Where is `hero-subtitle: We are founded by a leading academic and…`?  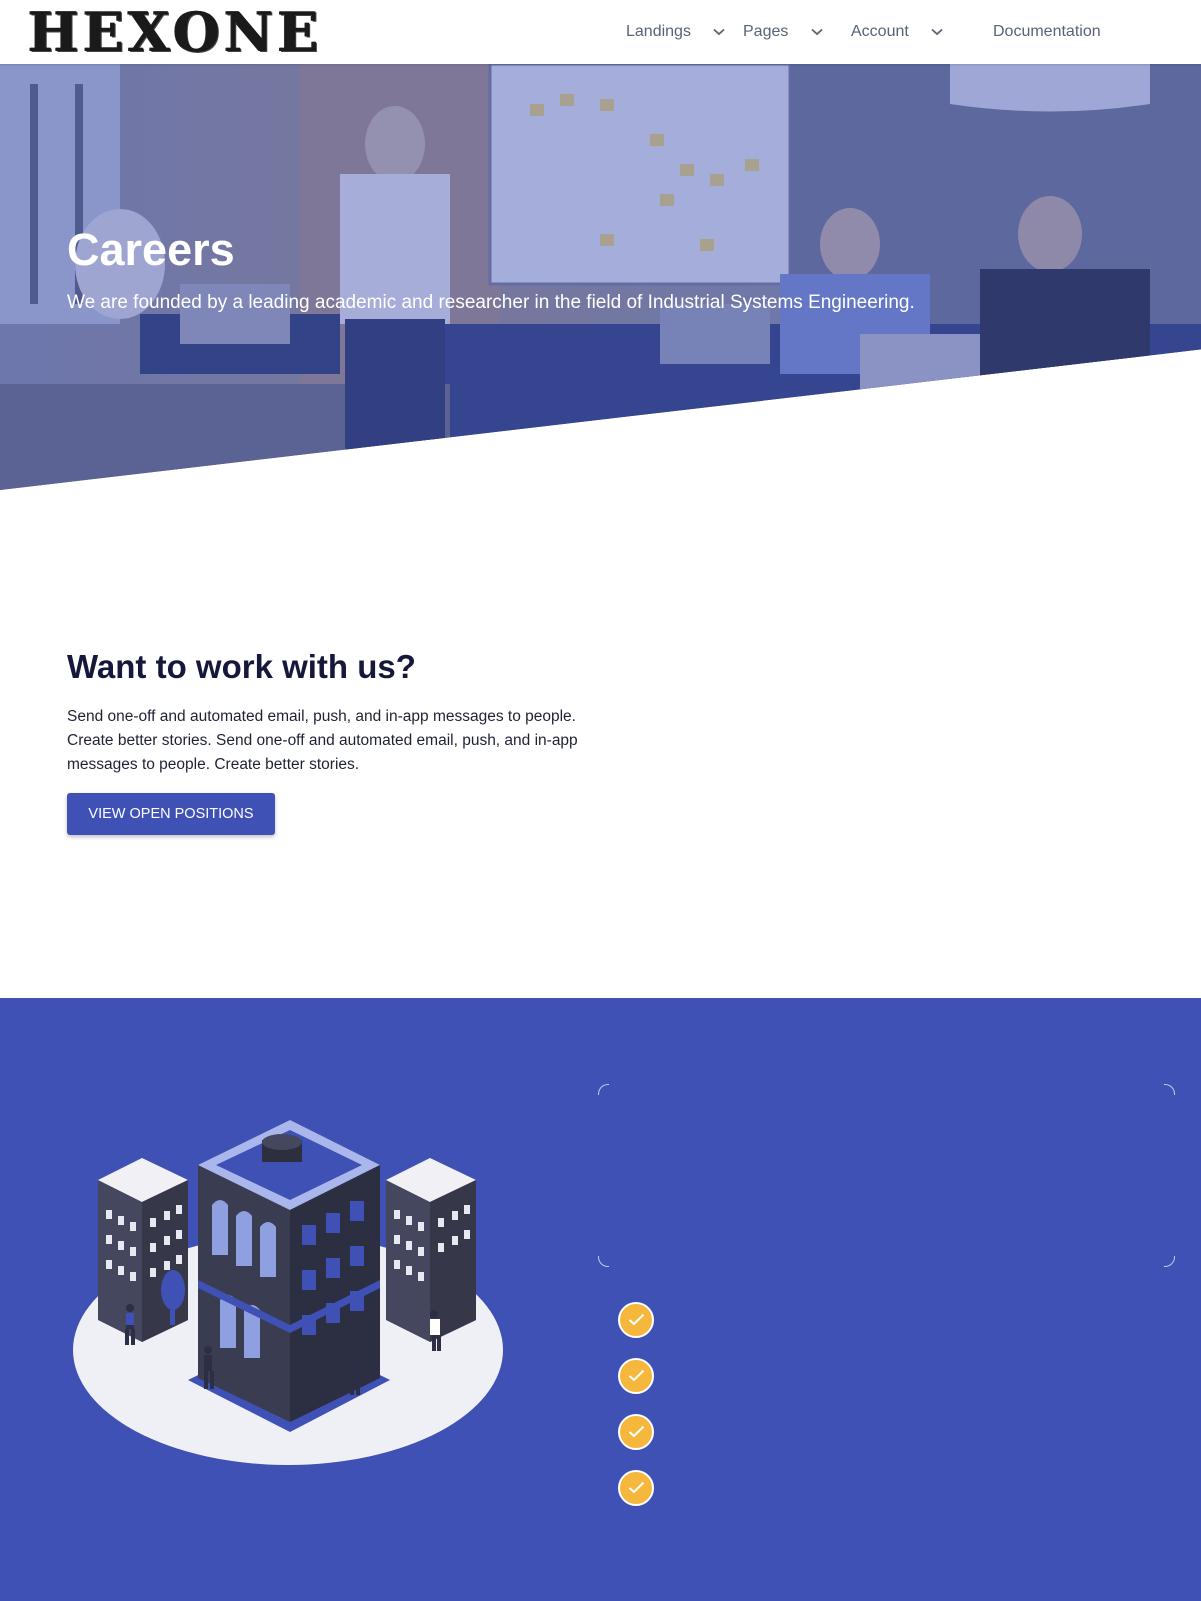
hero-subtitle: We are founded by a leading academic and… is located at coordinates (491, 302).